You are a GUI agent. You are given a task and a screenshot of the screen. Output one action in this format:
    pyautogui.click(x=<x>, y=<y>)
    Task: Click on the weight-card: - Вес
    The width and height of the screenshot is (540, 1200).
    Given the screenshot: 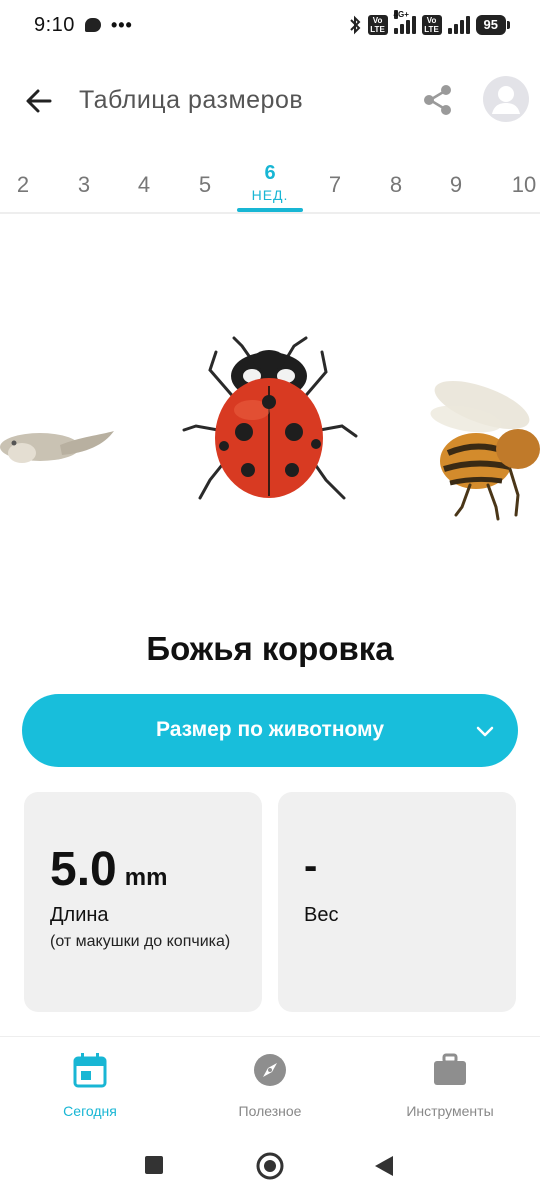 What is the action you would take?
    pyautogui.click(x=397, y=902)
    